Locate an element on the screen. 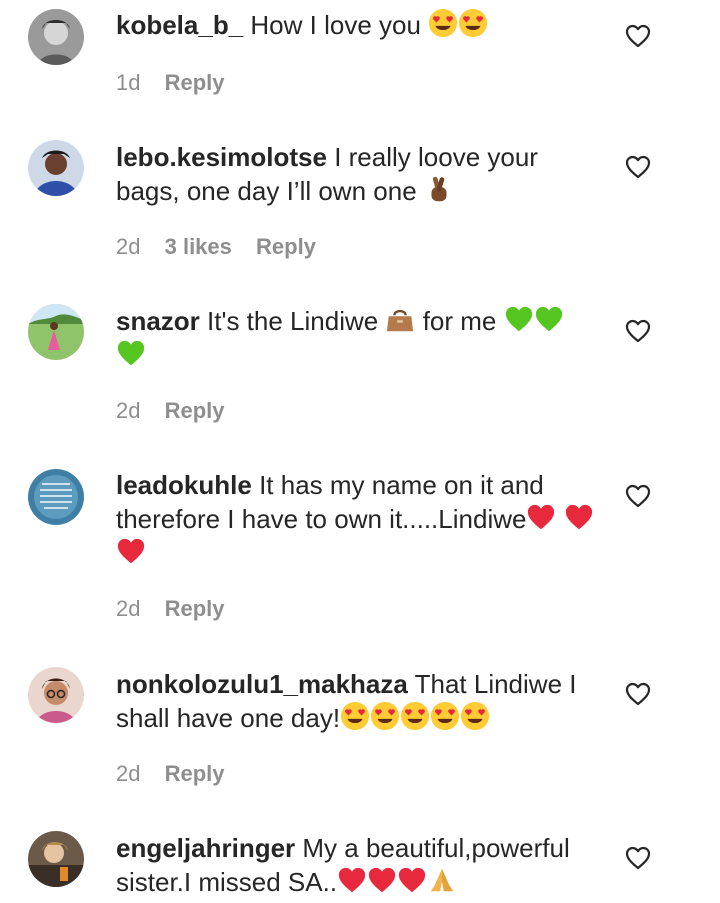 This screenshot has height=903, width=720. comment-body: snazor It's the Lindiwe for me is located at coordinates (356, 338).